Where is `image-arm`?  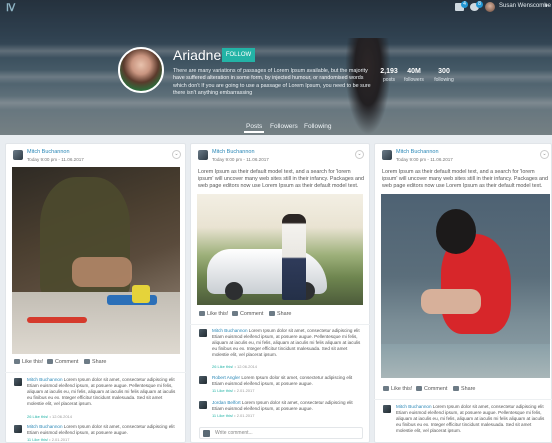 image-arm is located at coordinates (102, 272).